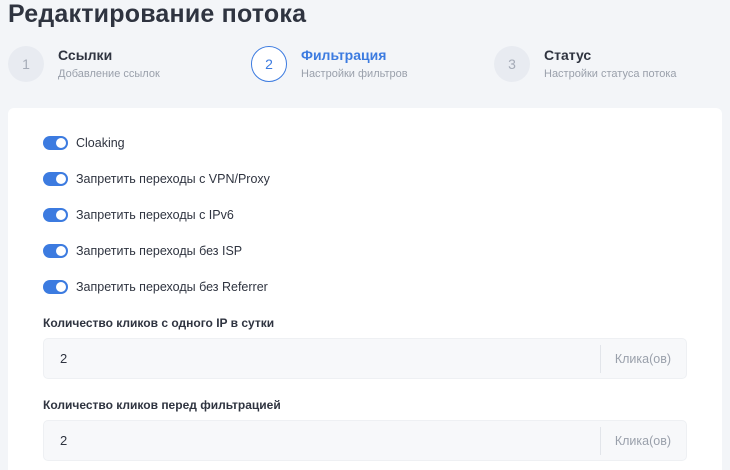 This screenshot has height=470, width=730. Describe the element at coordinates (55, 251) in the screenshot. I see `isp-toggle` at that location.